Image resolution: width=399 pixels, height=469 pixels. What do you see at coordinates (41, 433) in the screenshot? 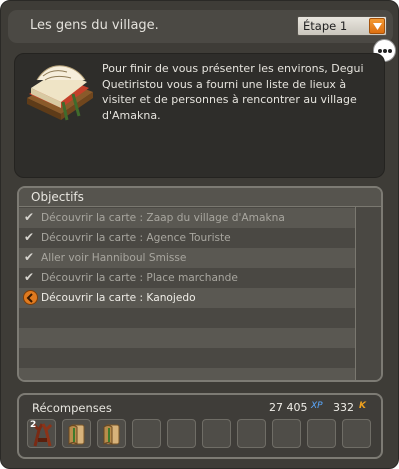
I see `reward-slot: 2` at bounding box center [41, 433].